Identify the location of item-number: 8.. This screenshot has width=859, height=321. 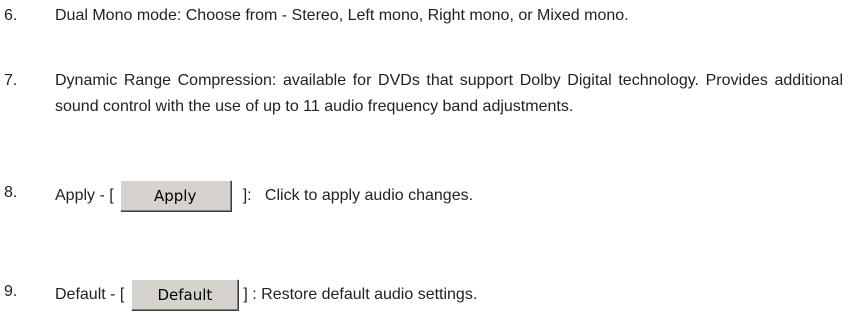
(11, 192).